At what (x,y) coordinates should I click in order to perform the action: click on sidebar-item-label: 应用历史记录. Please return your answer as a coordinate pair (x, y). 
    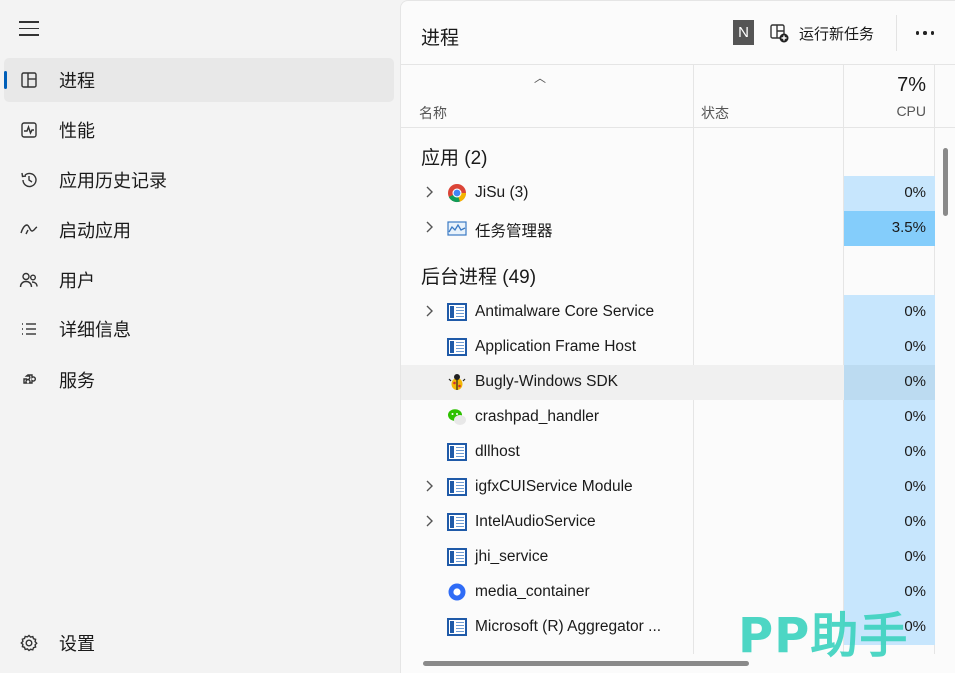
    Looking at the image, I should click on (113, 181).